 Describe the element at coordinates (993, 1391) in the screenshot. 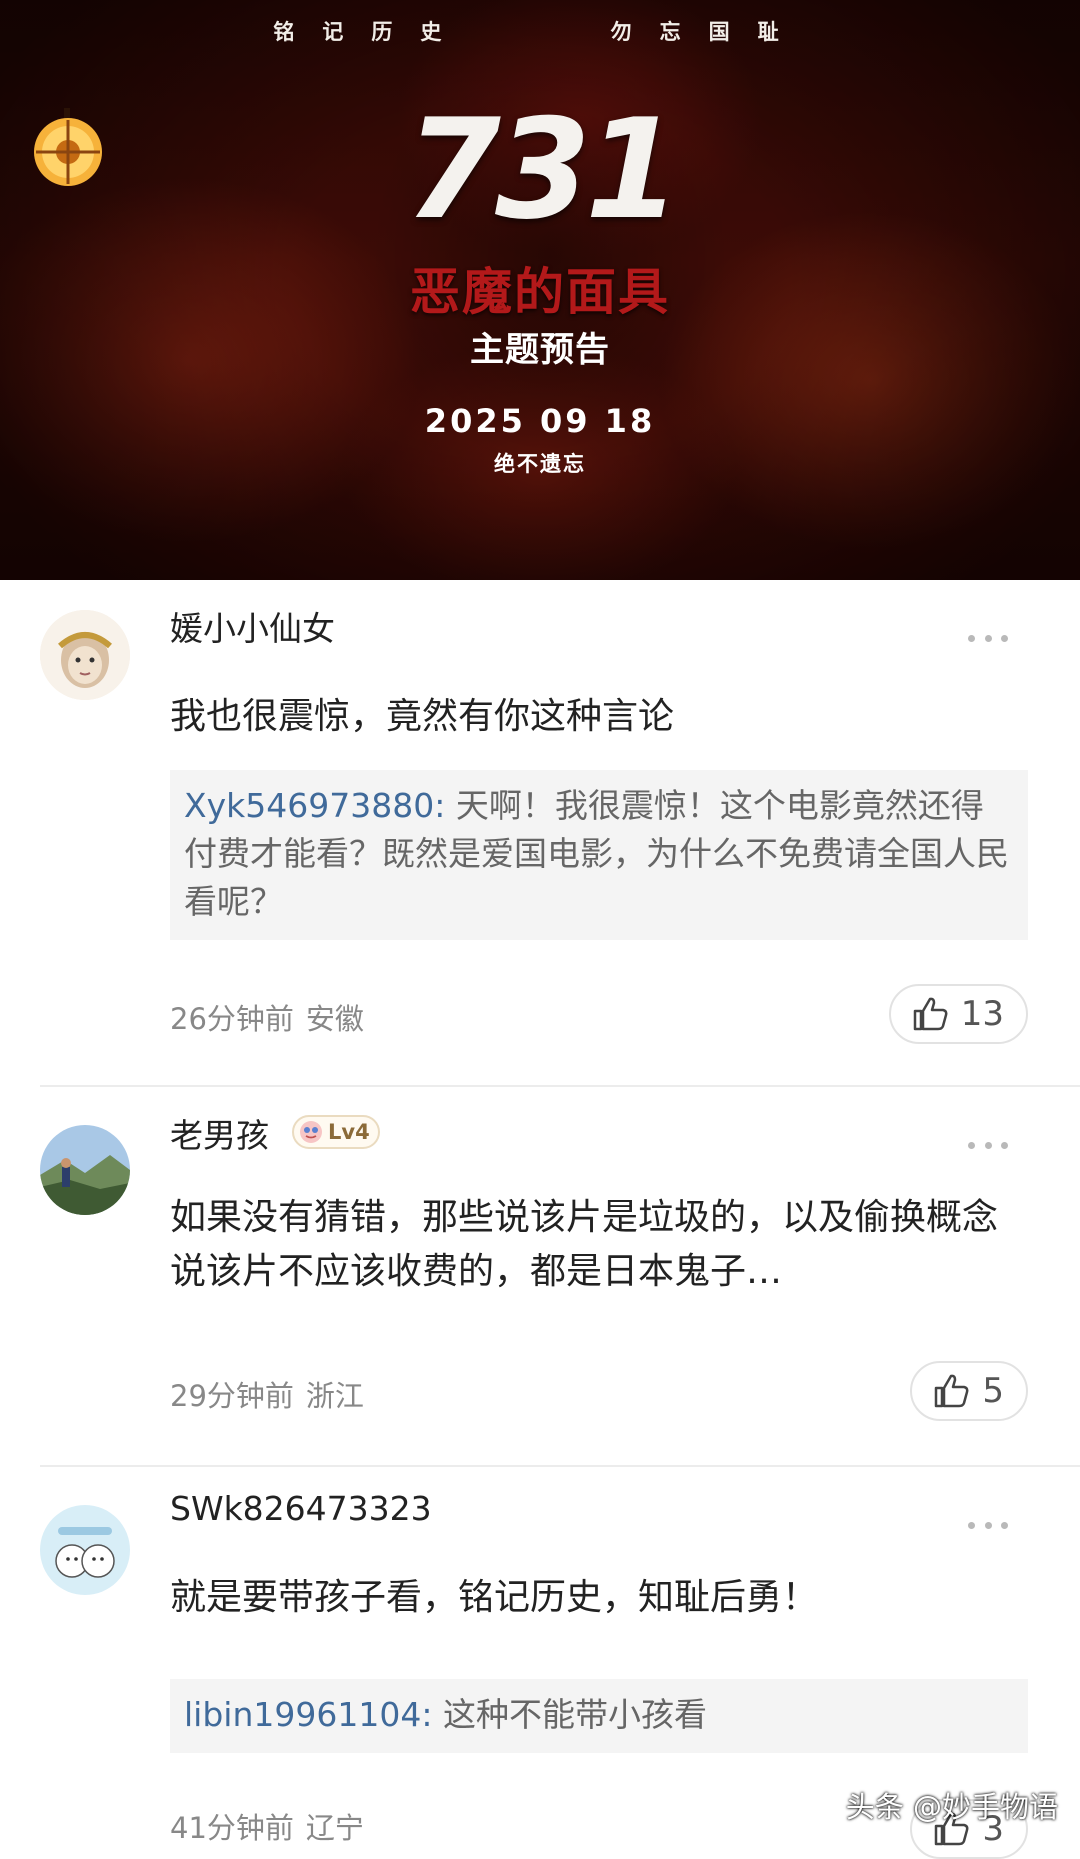

I see `like-count: 5` at that location.